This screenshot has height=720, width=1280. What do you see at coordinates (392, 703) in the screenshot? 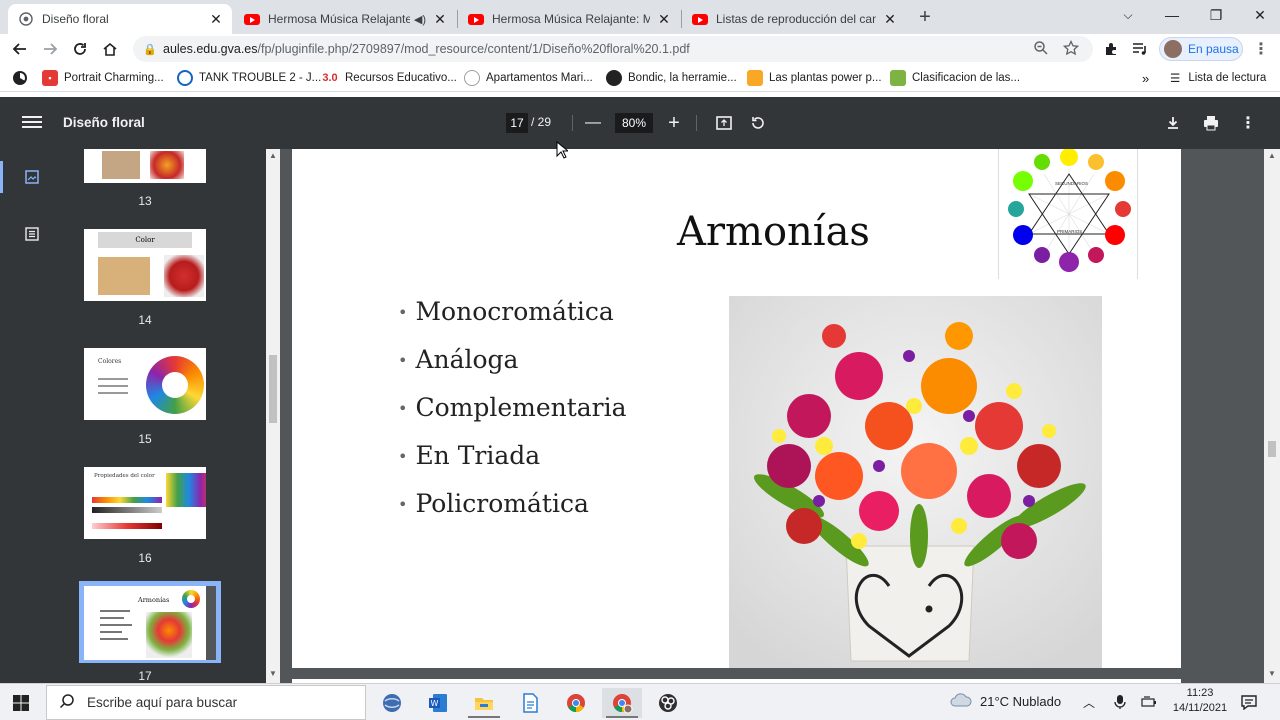
I see `taskbar-app-network-icon` at bounding box center [392, 703].